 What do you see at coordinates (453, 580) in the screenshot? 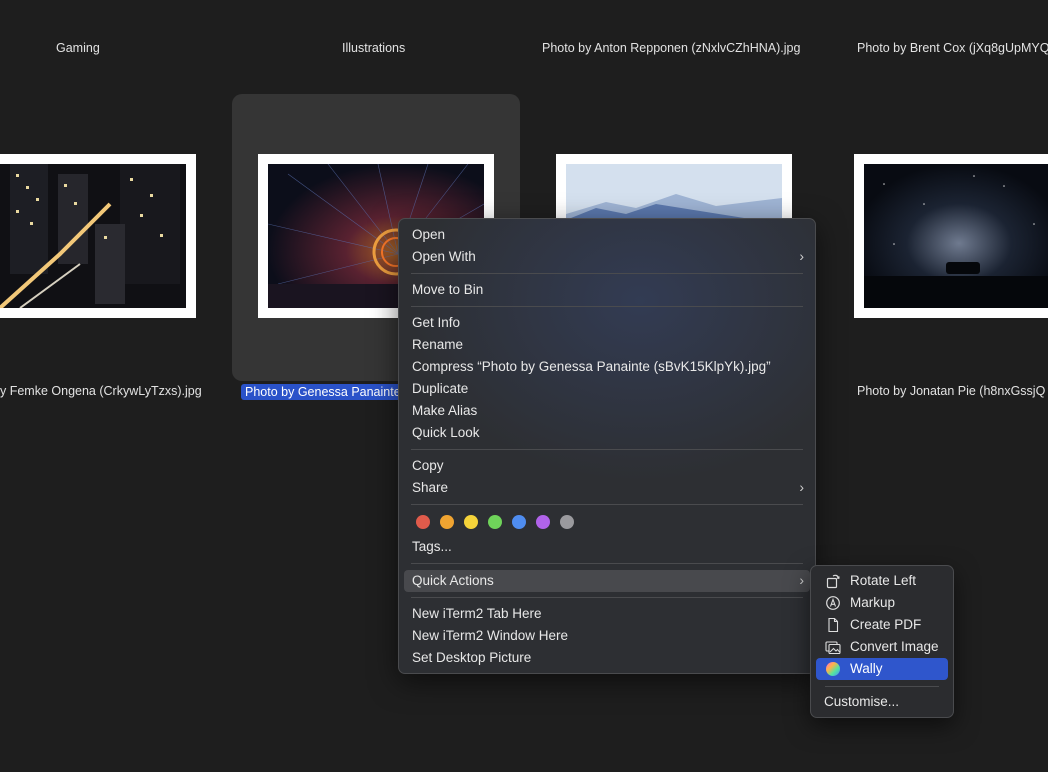
I see `menu-item-label: Quick Actions` at bounding box center [453, 580].